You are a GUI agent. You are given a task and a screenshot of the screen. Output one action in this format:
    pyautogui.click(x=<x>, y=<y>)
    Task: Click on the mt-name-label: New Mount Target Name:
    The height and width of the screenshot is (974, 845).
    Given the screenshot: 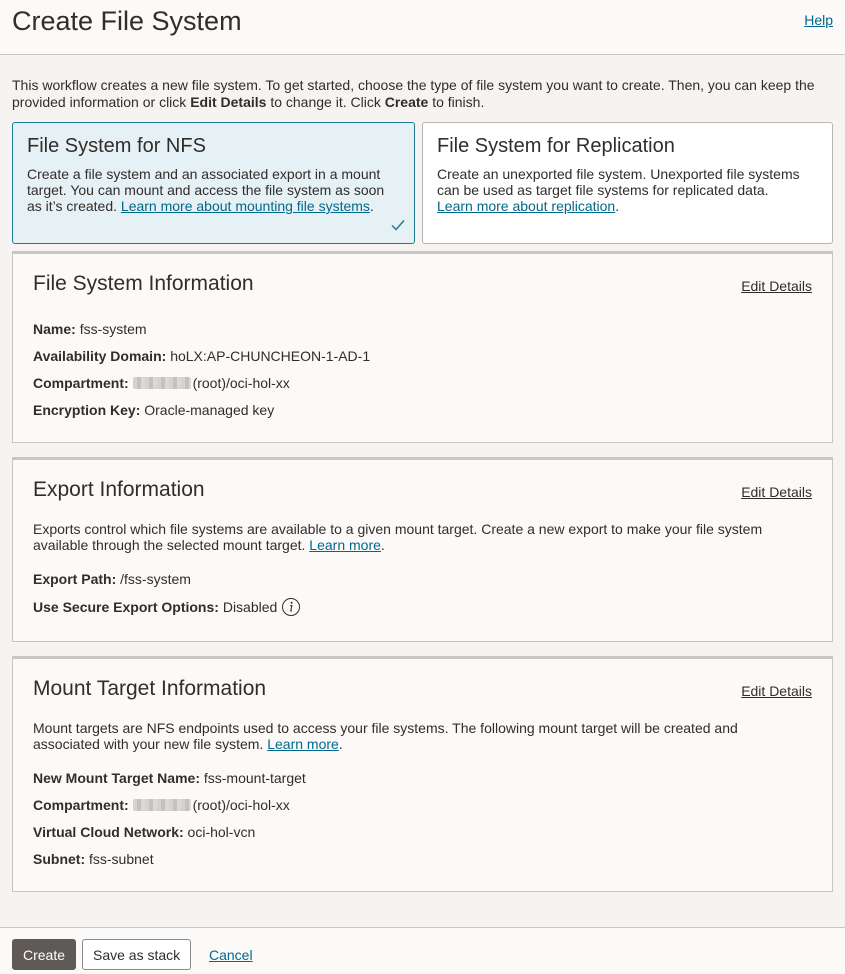 What is the action you would take?
    pyautogui.click(x=116, y=778)
    